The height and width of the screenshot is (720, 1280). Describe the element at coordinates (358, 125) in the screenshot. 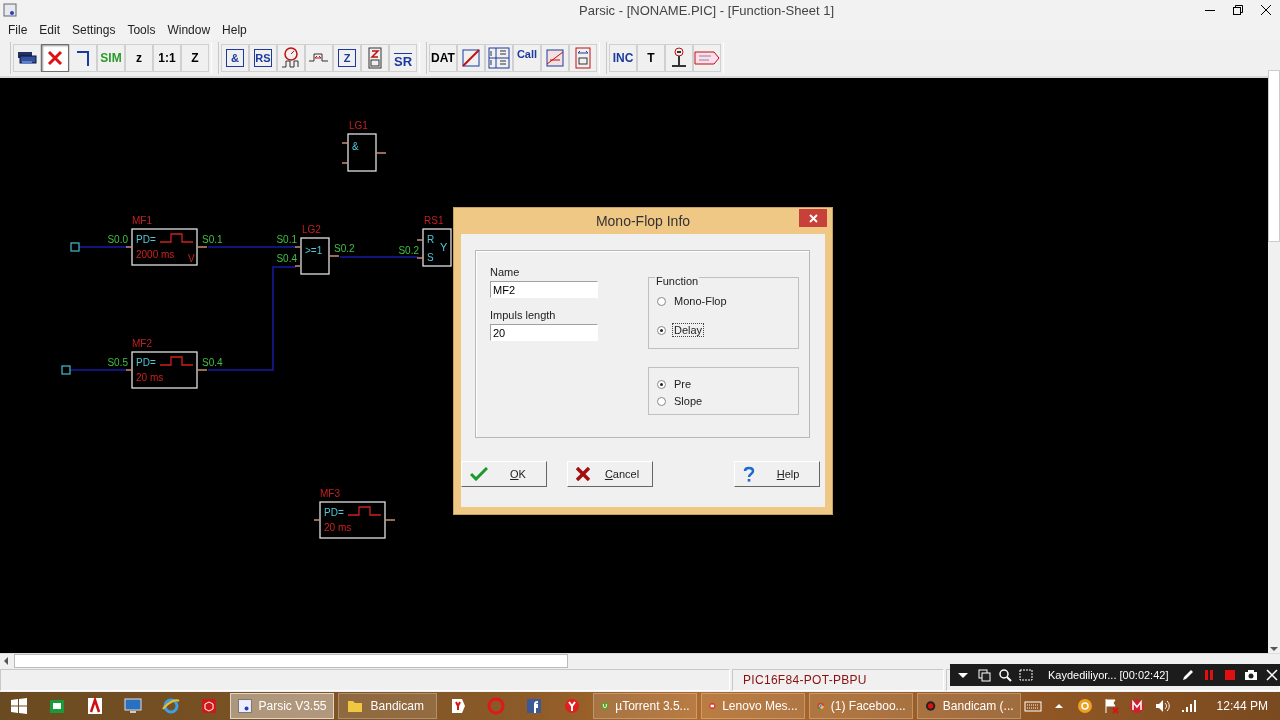

I see `block-name: LG1` at that location.